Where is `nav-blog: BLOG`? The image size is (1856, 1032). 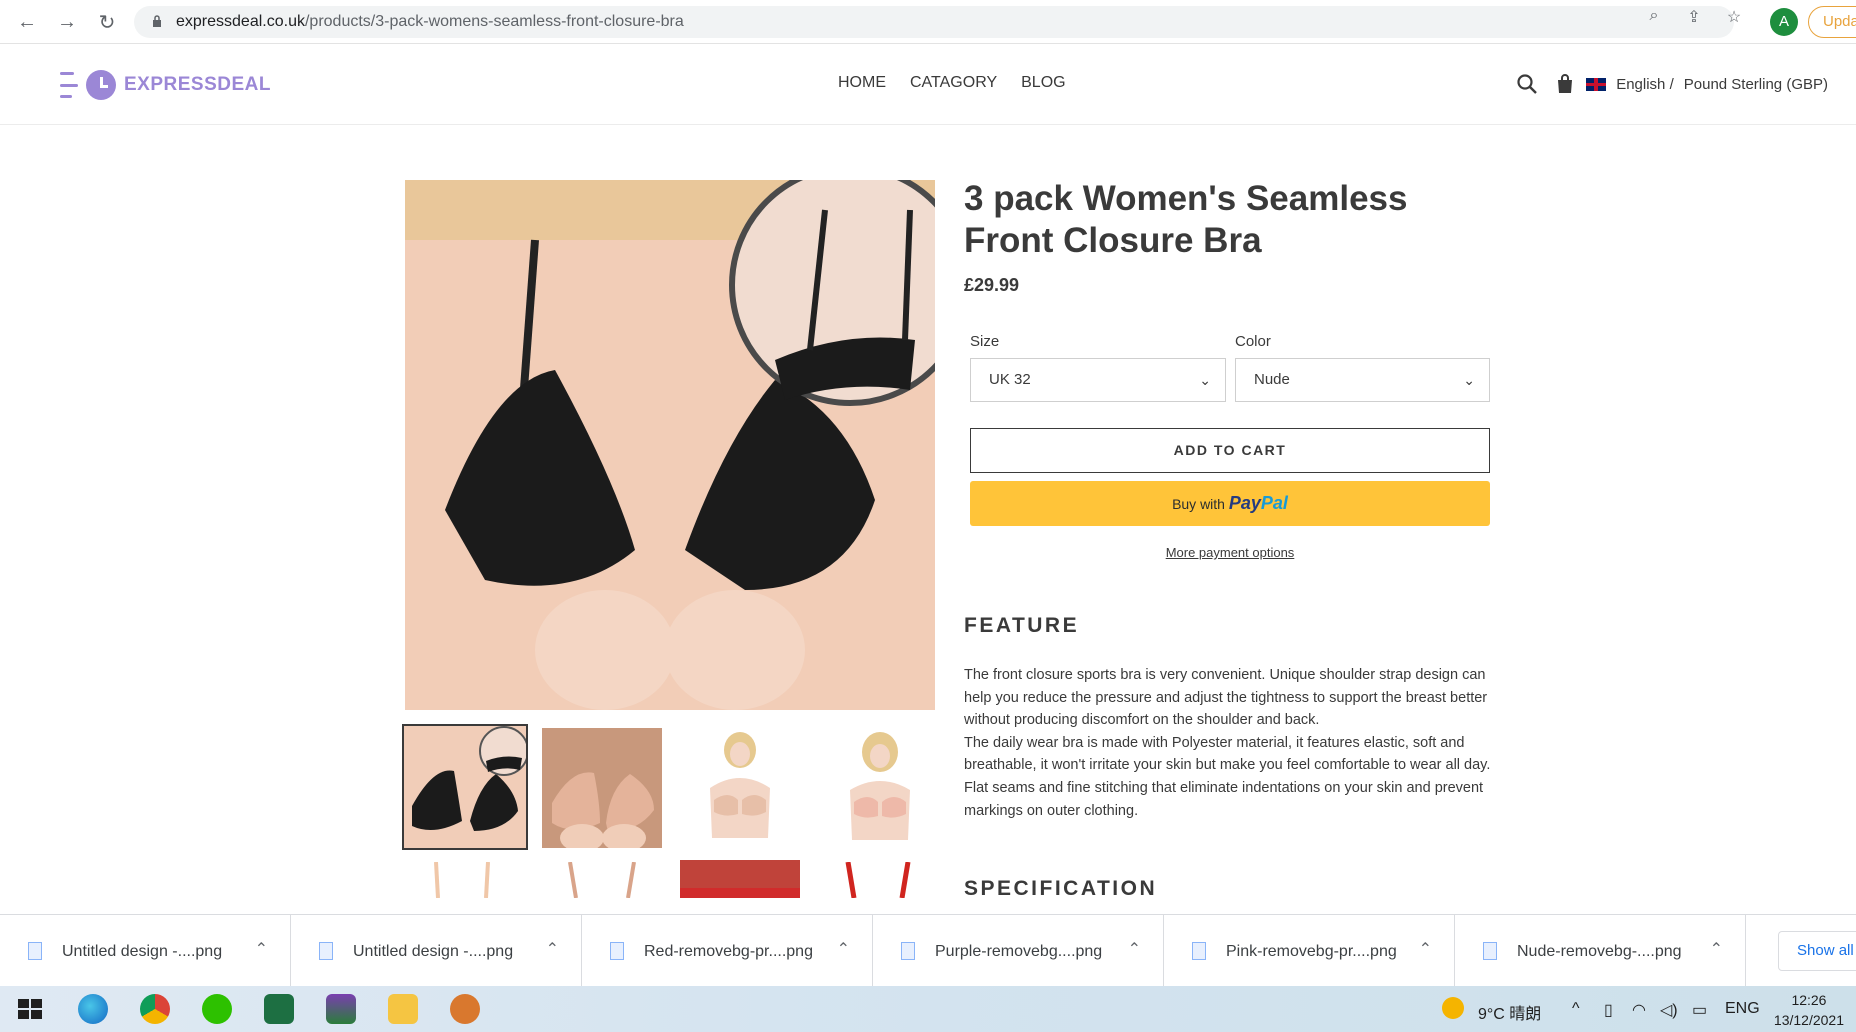
nav-blog: BLOG is located at coordinates (1043, 83).